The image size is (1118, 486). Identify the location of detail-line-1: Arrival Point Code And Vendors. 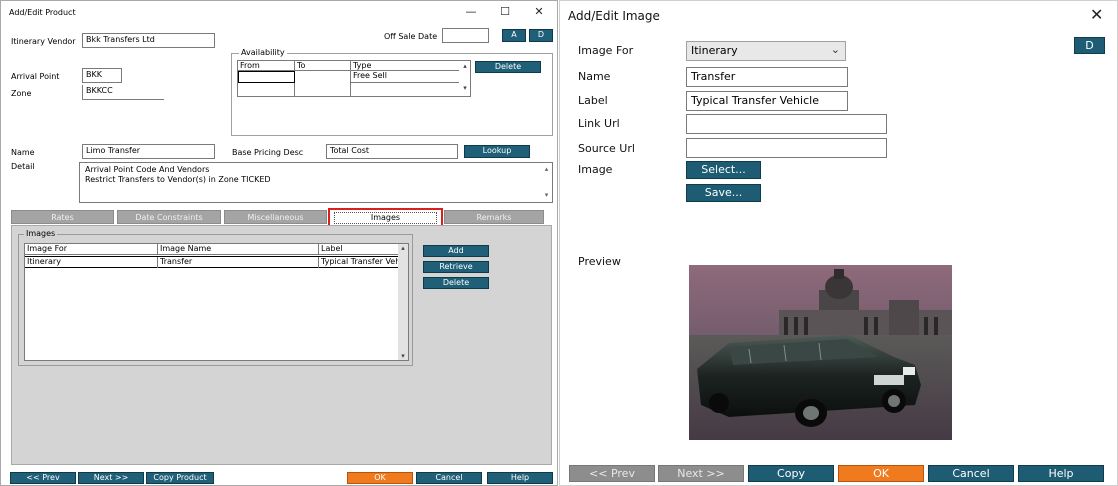
(147, 169).